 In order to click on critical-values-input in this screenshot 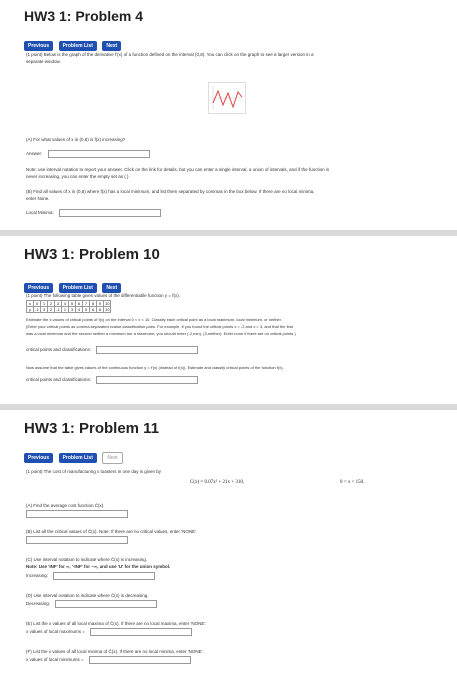, I will do `click(77, 540)`.